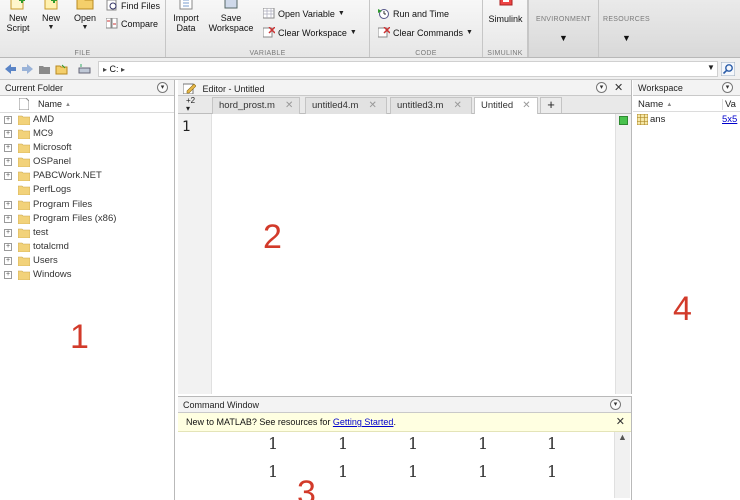 The width and height of the screenshot is (740, 500). Describe the element at coordinates (256, 105) in the screenshot. I see `tab-hord-prost: hord_prost.m ✕` at that location.